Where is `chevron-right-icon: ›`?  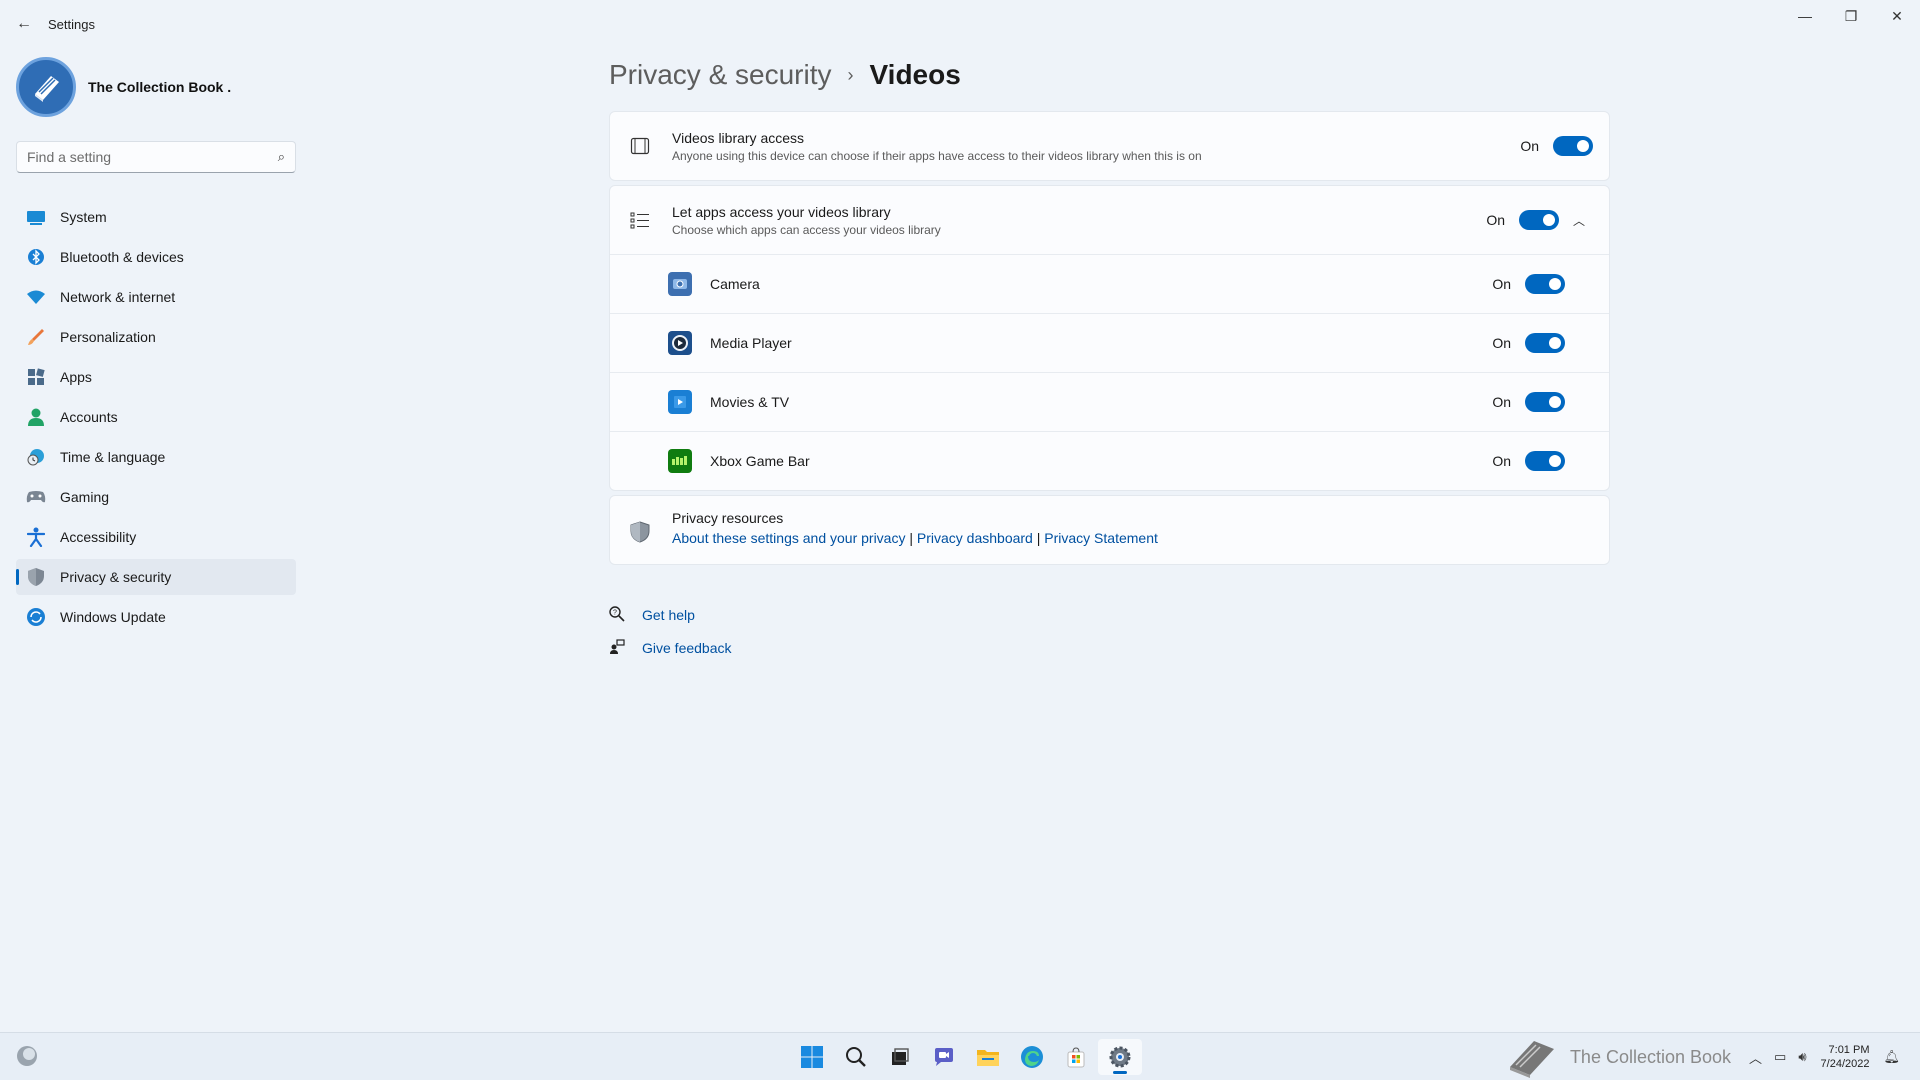
chevron-right-icon: › is located at coordinates (850, 74).